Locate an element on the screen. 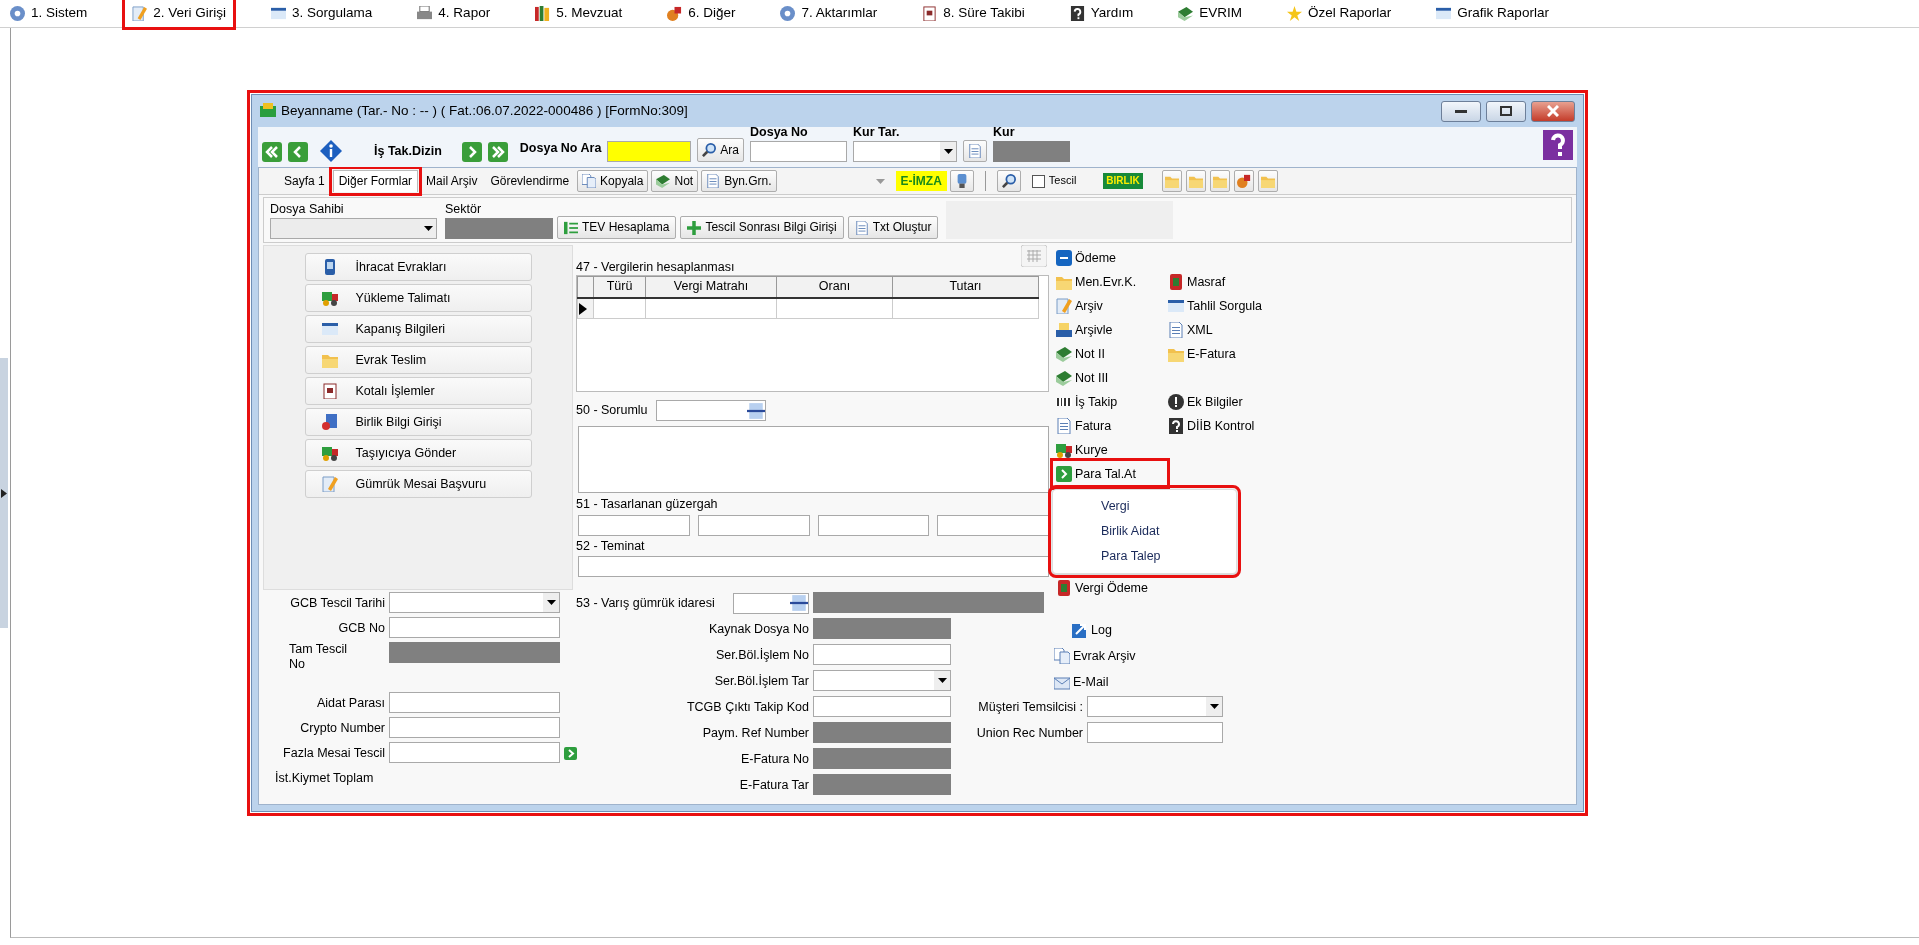 Image resolution: width=1919 pixels, height=945 pixels. device-button is located at coordinates (961, 181).